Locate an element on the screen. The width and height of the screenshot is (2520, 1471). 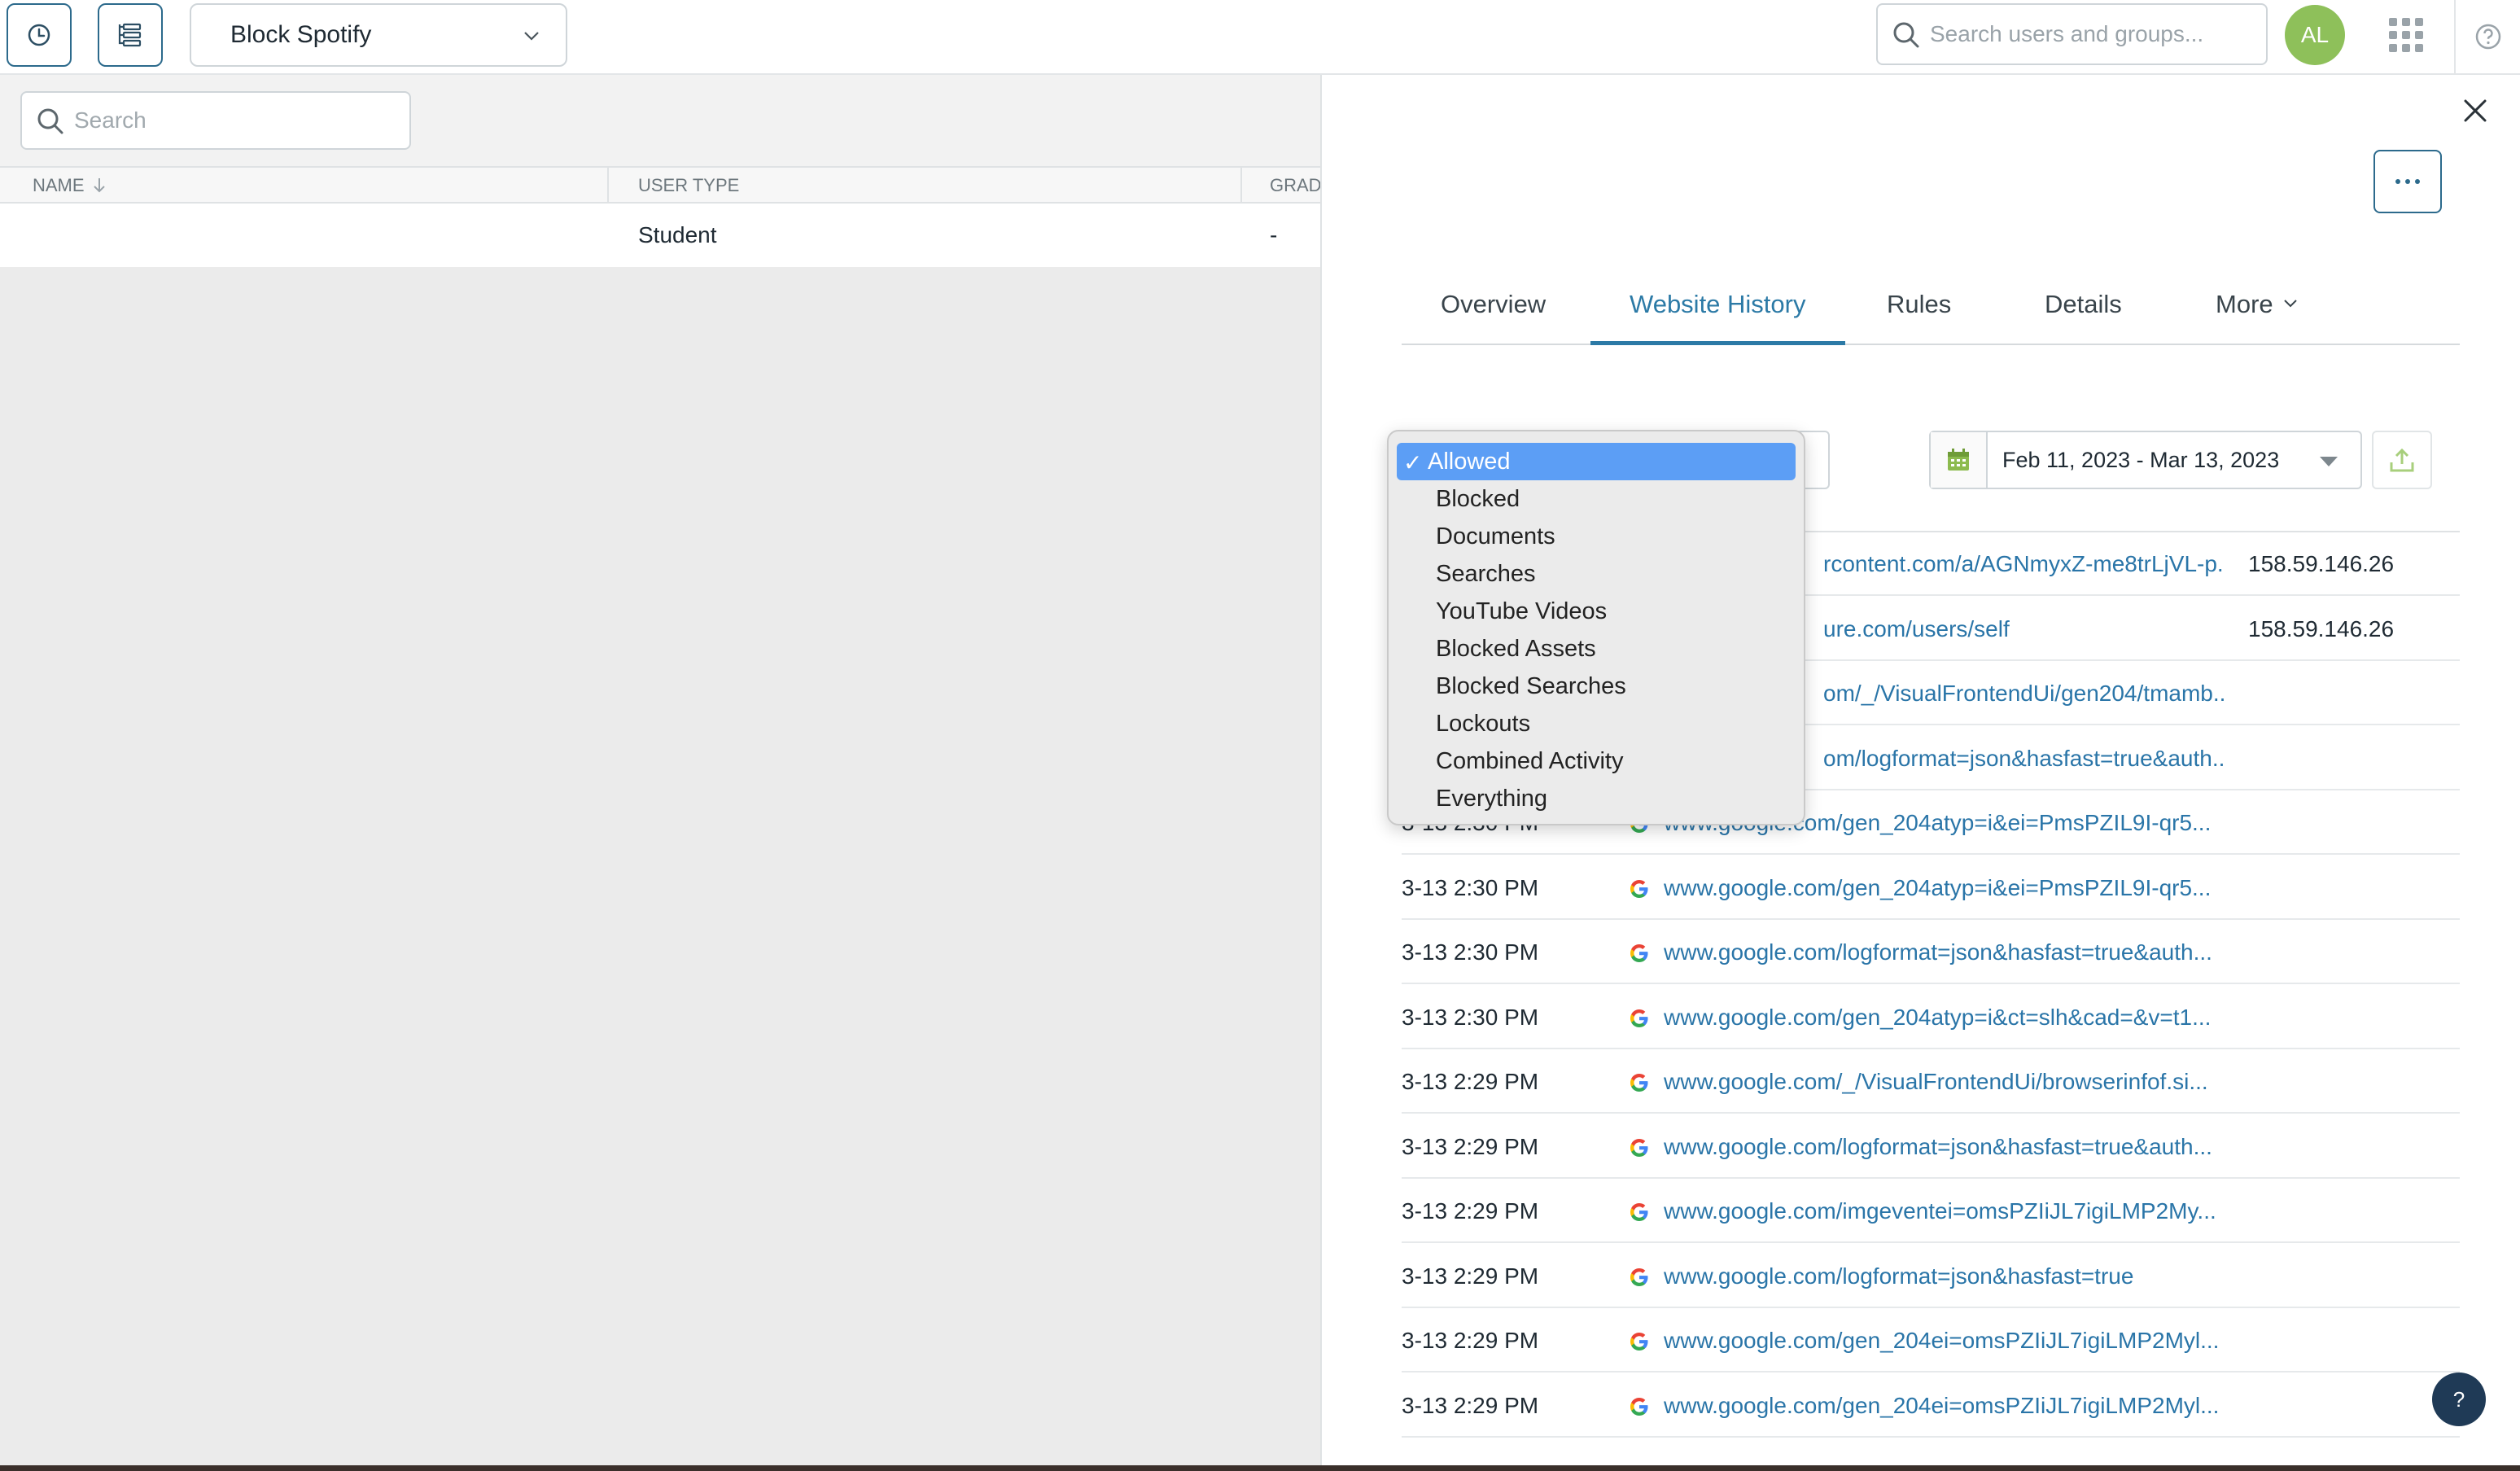
app-grid-icon is located at coordinates (2406, 35).